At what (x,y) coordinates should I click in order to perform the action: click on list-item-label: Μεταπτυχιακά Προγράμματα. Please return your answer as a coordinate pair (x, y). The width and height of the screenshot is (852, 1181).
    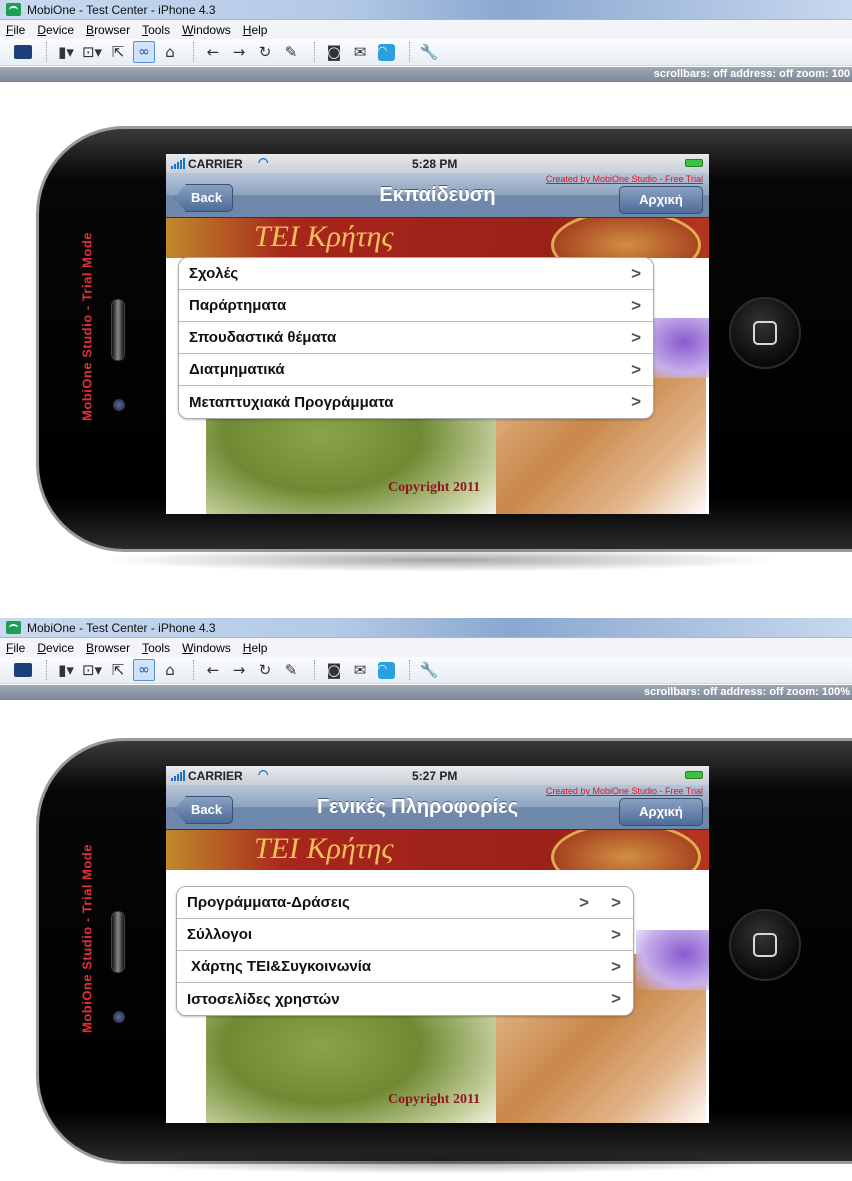
    Looking at the image, I should click on (291, 402).